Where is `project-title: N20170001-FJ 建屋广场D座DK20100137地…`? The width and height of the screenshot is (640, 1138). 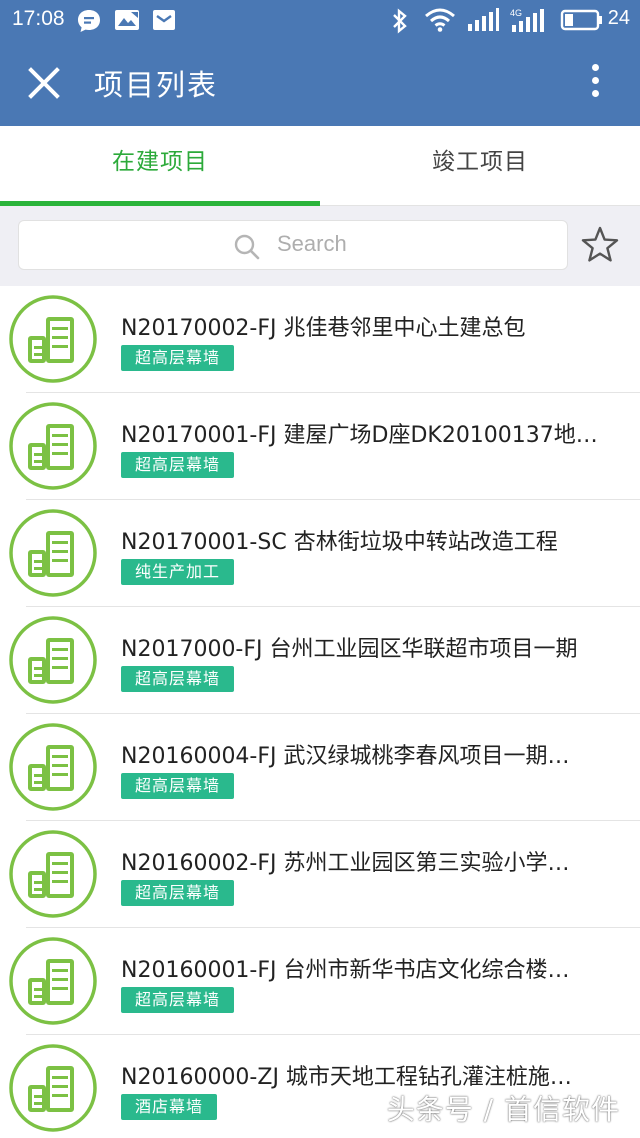 project-title: N20170001-FJ 建屋广场D座DK20100137地… is located at coordinates (359, 435).